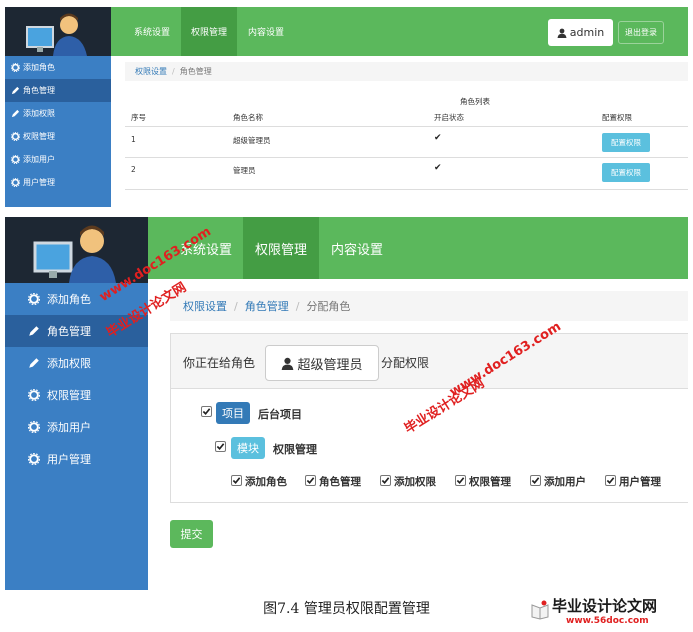 The width and height of the screenshot is (693, 632). What do you see at coordinates (475, 101) in the screenshot?
I see `table-caption: 角色列表` at bounding box center [475, 101].